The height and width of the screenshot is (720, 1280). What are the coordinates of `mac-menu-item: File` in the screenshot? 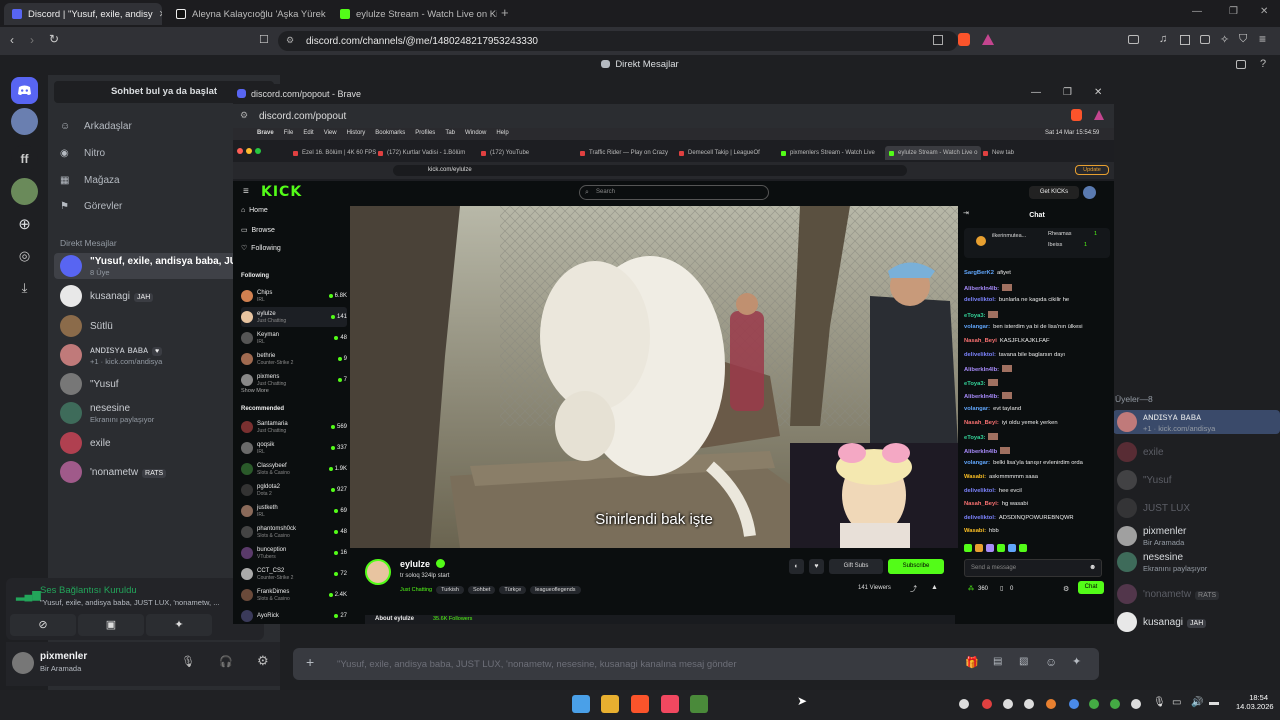 It's located at (289, 133).